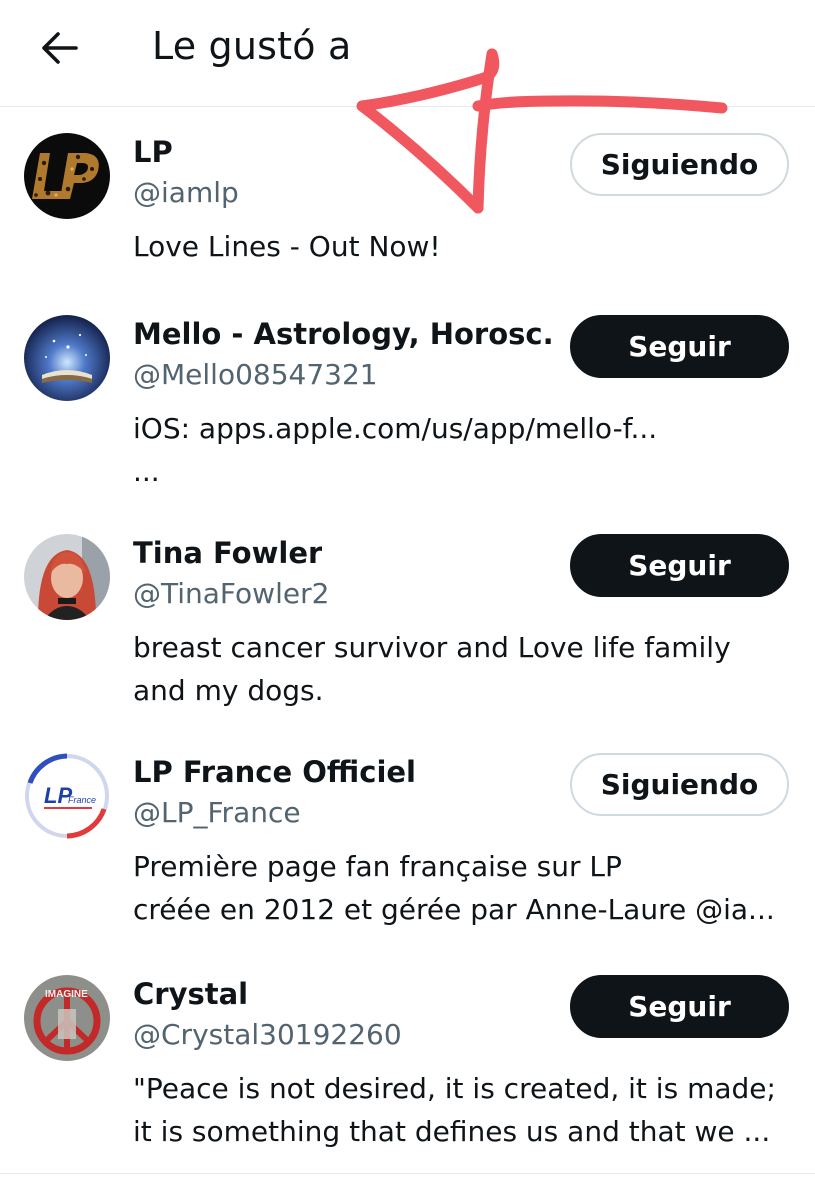  What do you see at coordinates (82, 800) in the screenshot?
I see `avatar-logo-subtext: France` at bounding box center [82, 800].